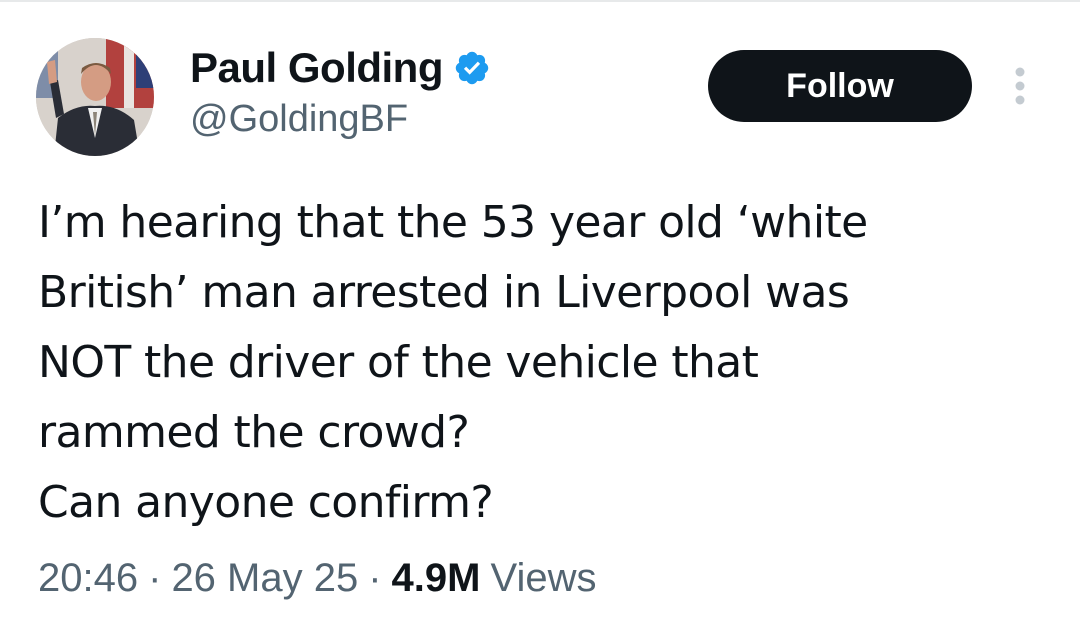 The height and width of the screenshot is (639, 1080). I want to click on tweet-date: 26 May 25, so click(264, 578).